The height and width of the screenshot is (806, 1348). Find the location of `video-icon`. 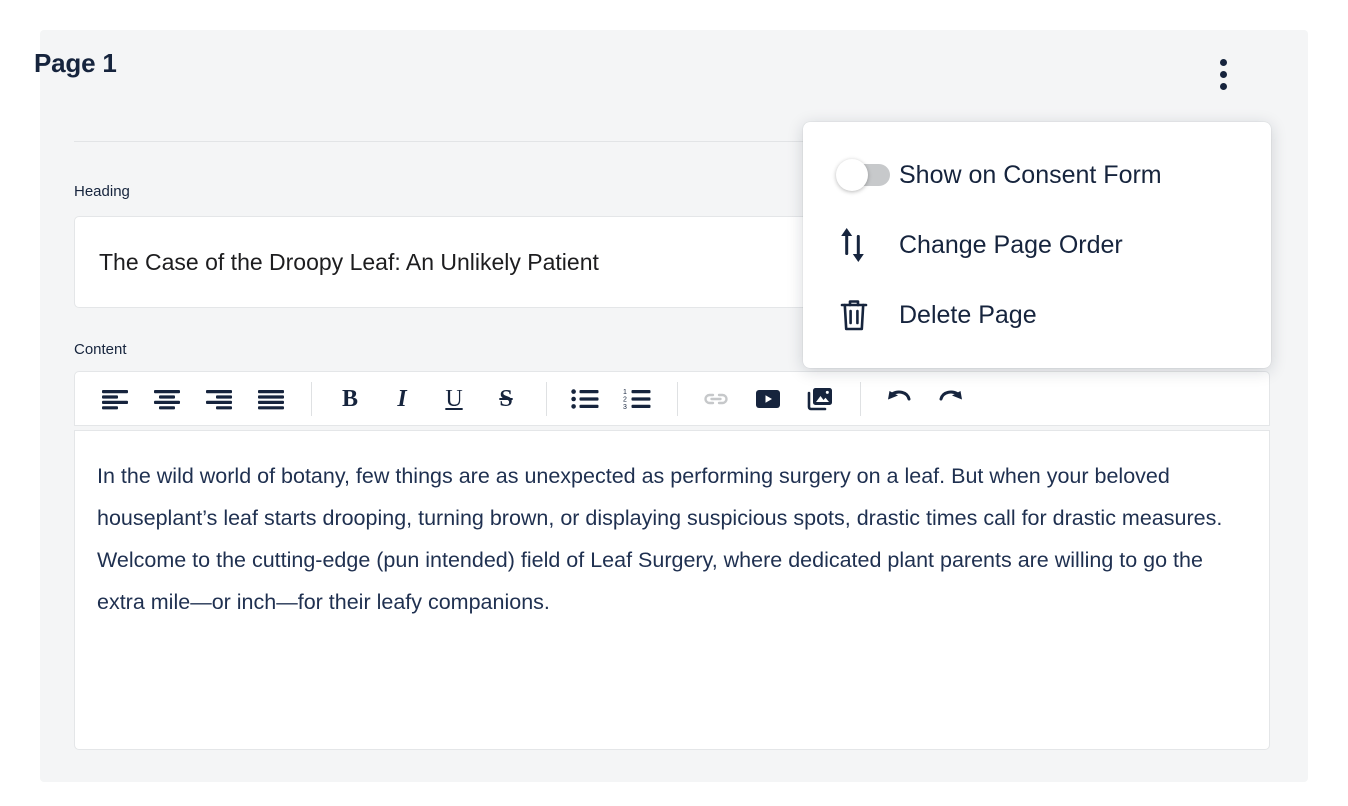

video-icon is located at coordinates (768, 399).